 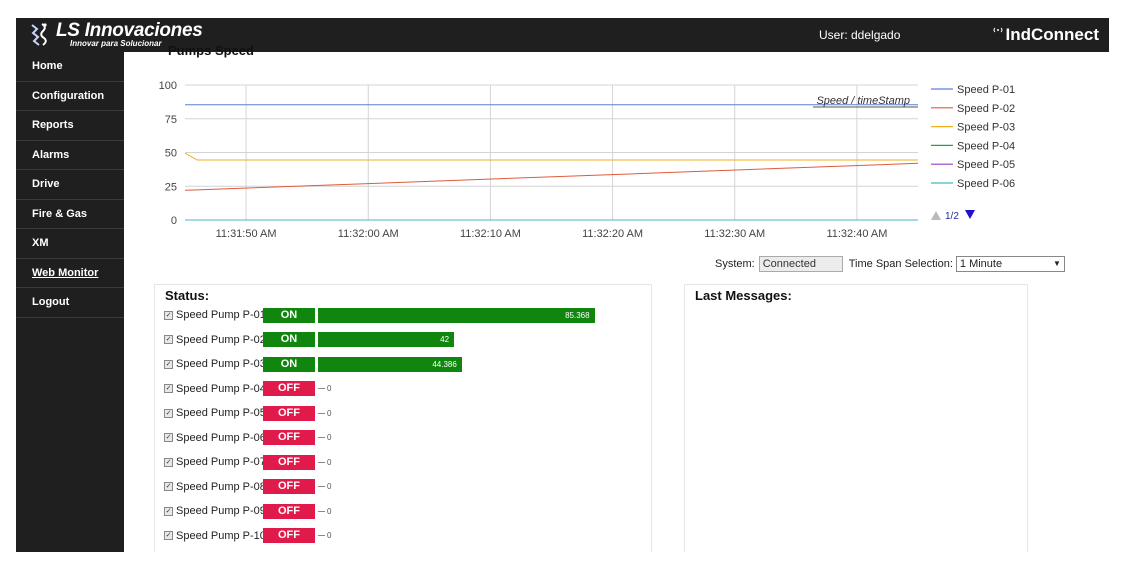 I want to click on pump-name: Speed Pump P-04, so click(x=221, y=388).